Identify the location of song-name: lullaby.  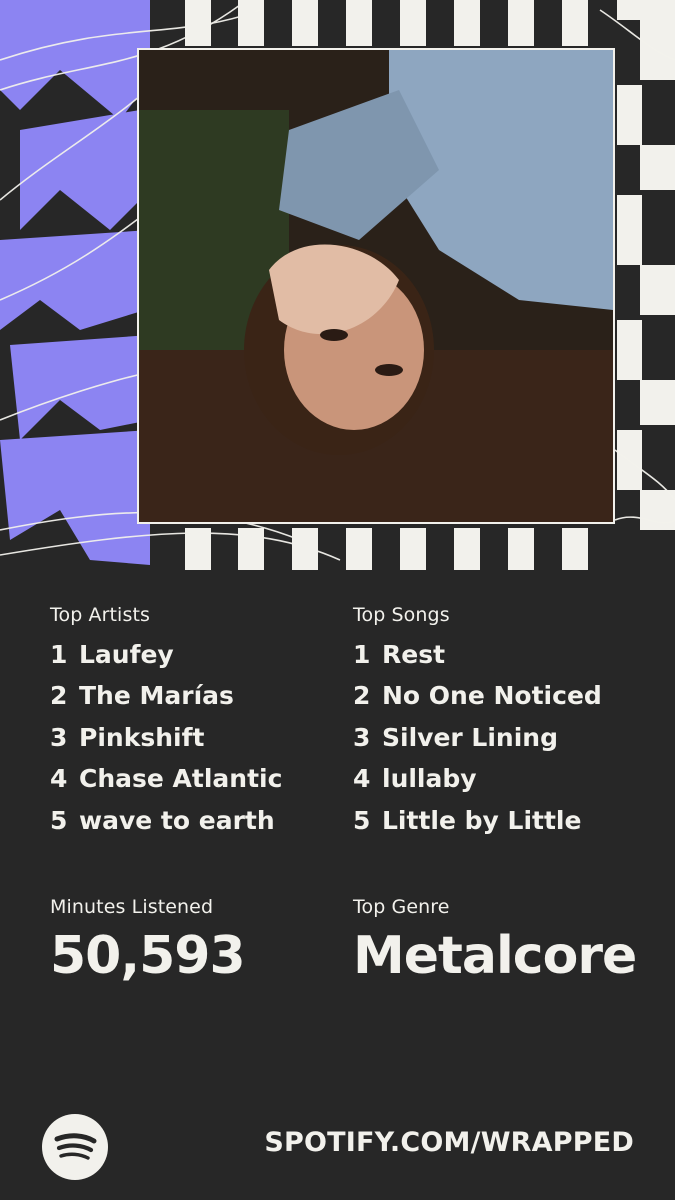
(429, 779).